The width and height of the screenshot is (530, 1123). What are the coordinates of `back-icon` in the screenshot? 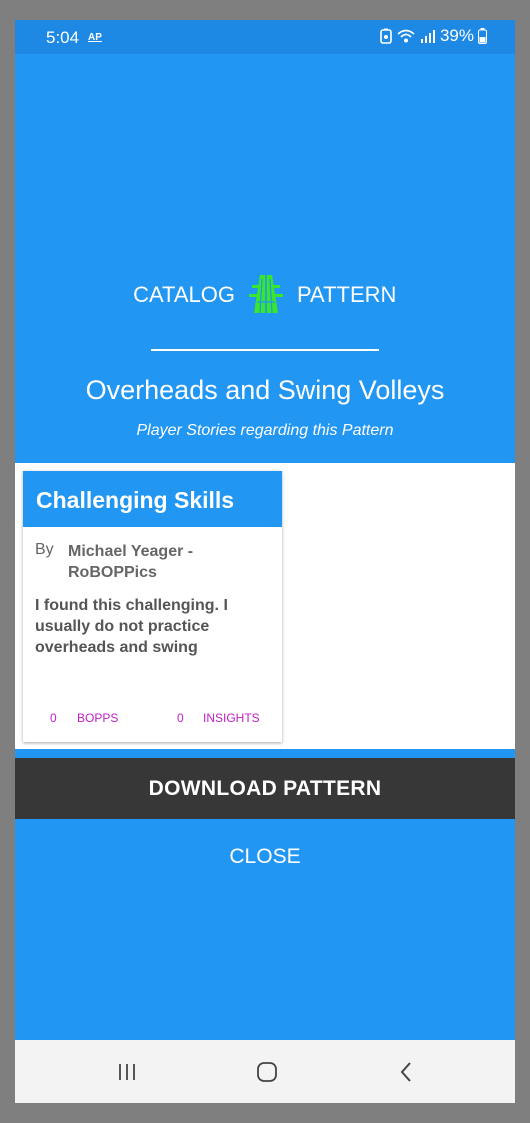 It's located at (407, 1072).